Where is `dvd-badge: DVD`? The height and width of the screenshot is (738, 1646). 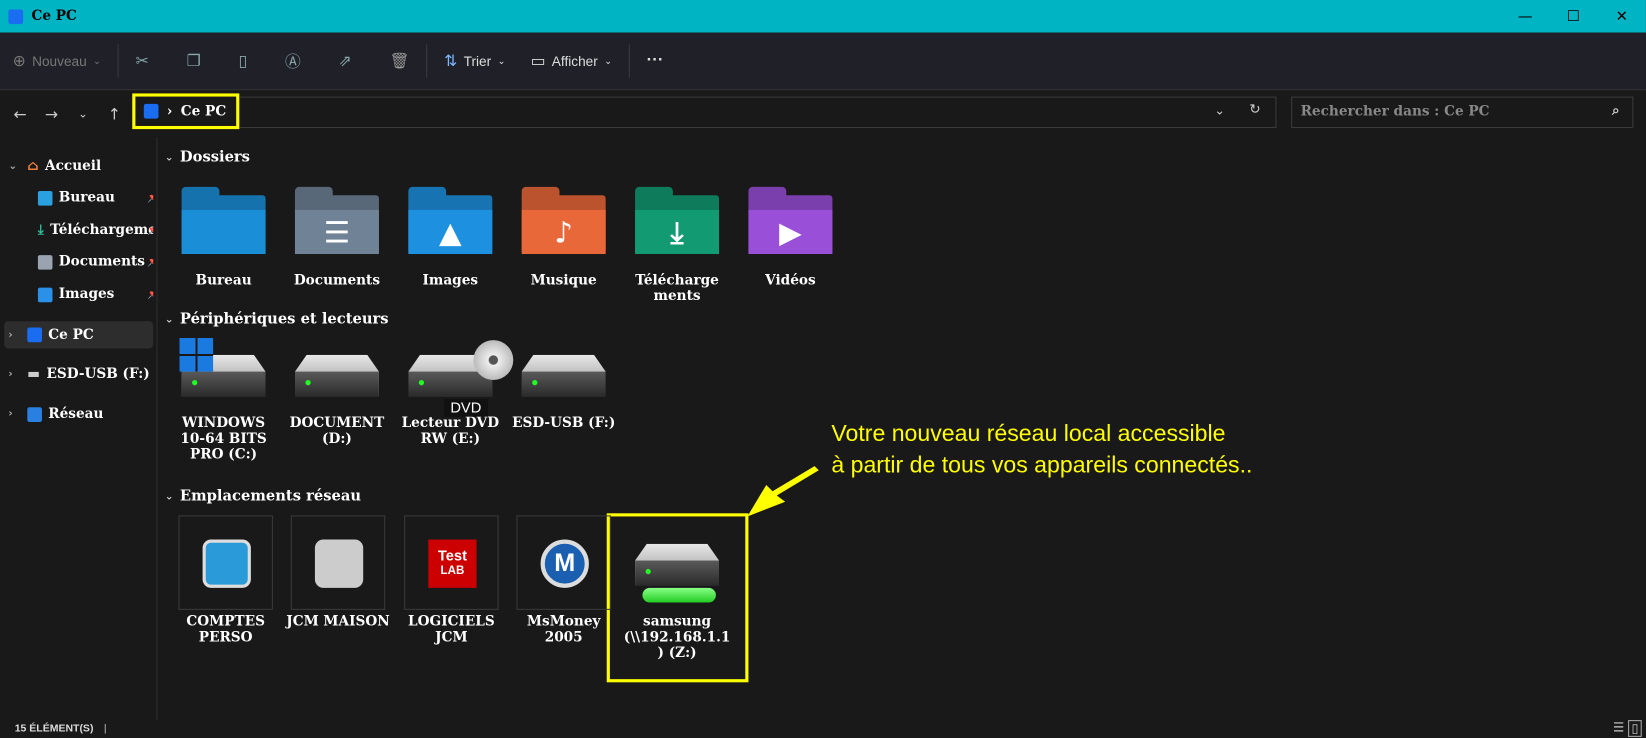 dvd-badge: DVD is located at coordinates (466, 407).